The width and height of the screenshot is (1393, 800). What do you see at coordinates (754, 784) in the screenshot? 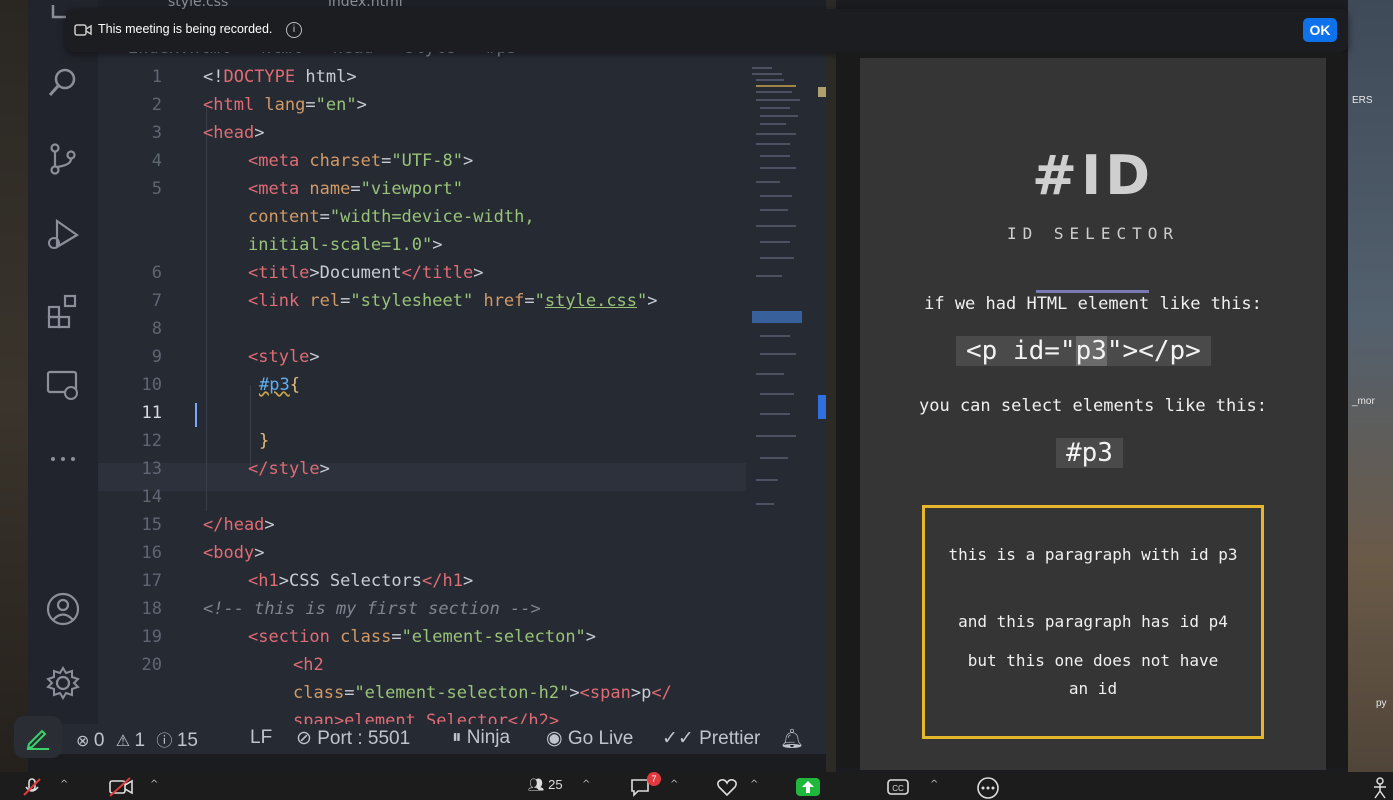
I see `reactions-chevron-icon: ^` at bounding box center [754, 784].